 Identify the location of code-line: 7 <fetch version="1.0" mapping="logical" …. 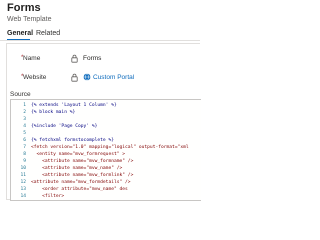
(106, 147).